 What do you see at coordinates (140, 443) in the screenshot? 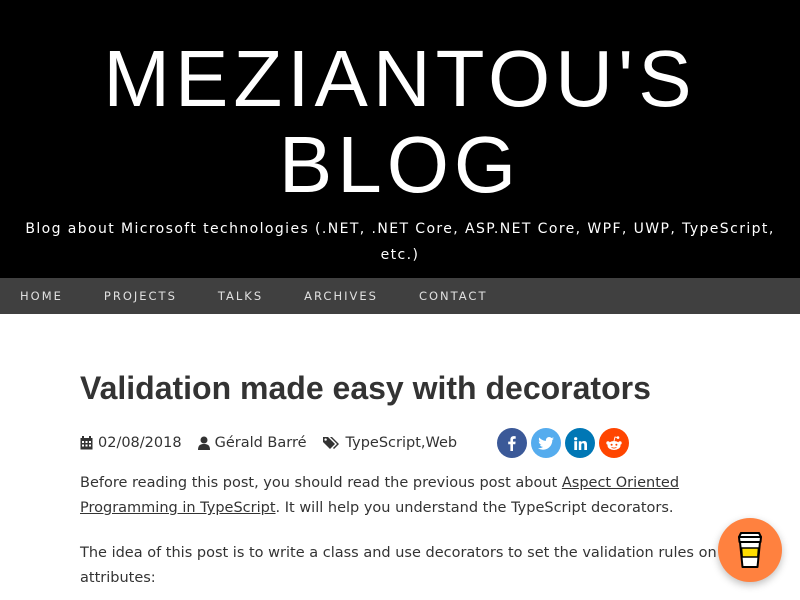
I see `post-date-text: 02/08/2018` at bounding box center [140, 443].